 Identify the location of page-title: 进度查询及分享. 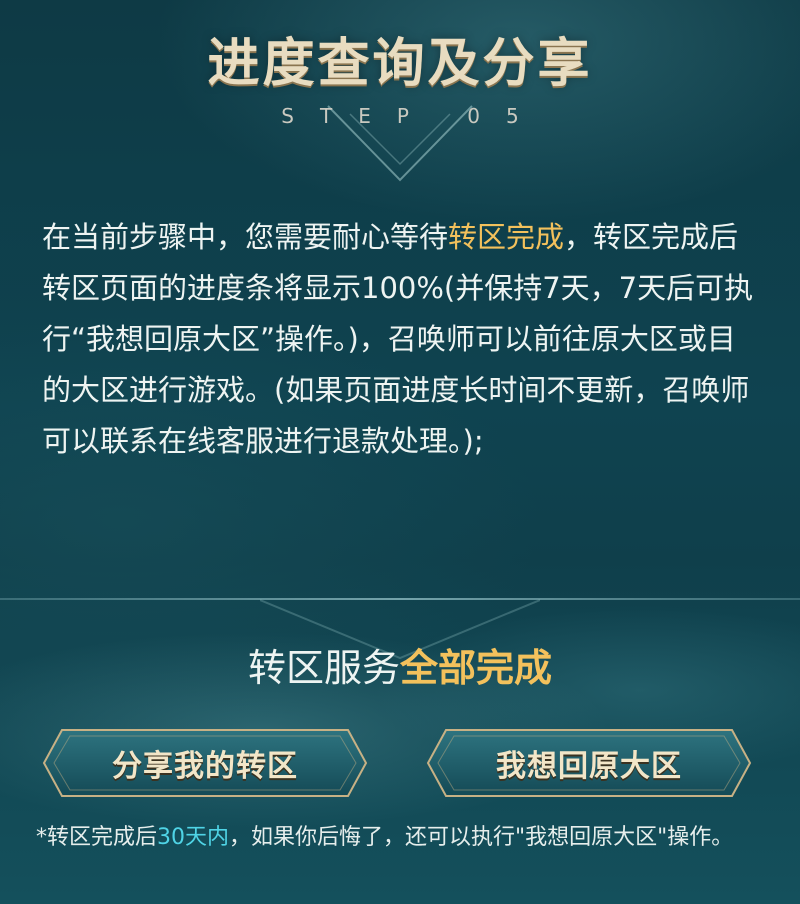
(400, 64).